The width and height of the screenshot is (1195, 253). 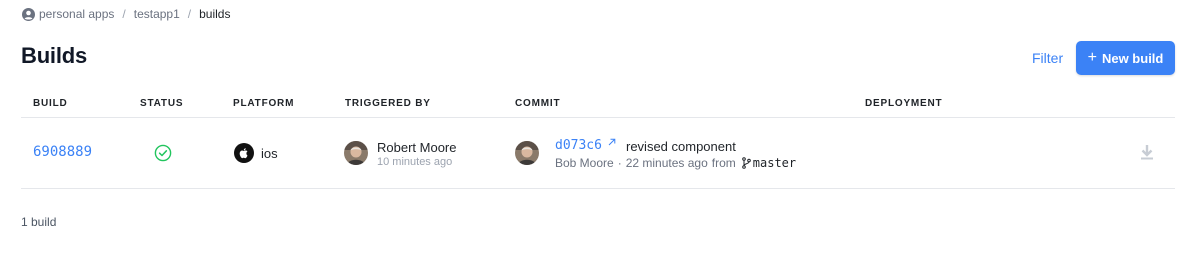 What do you see at coordinates (163, 153) in the screenshot?
I see `check-circle-icon` at bounding box center [163, 153].